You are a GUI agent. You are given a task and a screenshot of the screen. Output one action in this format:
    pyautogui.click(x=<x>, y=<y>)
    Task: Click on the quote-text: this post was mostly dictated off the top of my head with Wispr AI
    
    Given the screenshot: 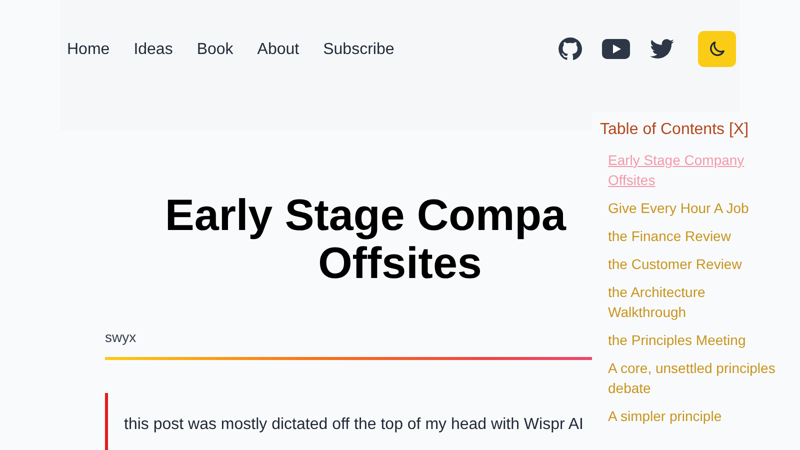 What is the action you would take?
    pyautogui.click(x=354, y=424)
    